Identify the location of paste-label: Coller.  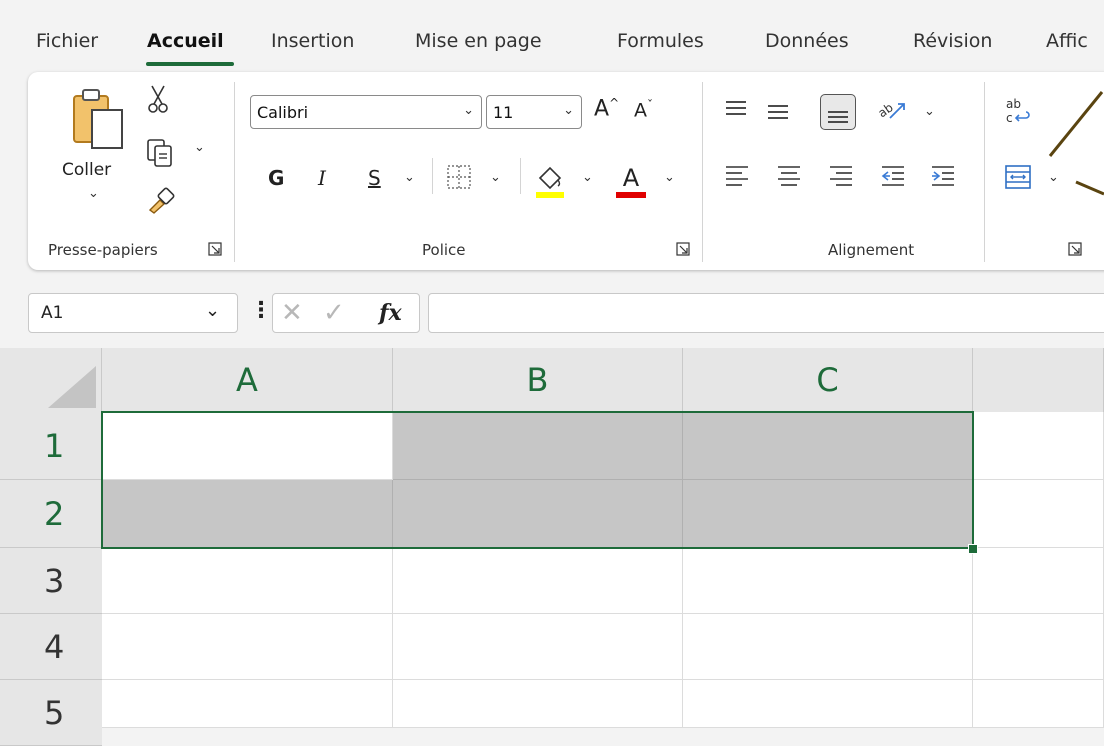
(87, 170).